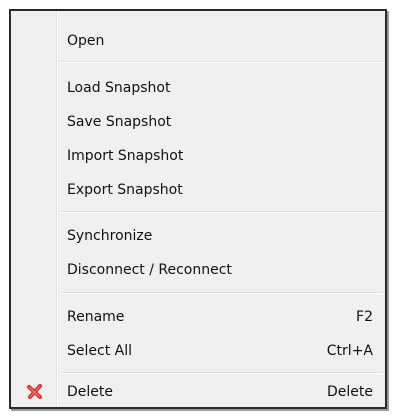 This screenshot has width=400, height=419. I want to click on menu-item-save-snapshot: Save Snapshot, so click(198, 121).